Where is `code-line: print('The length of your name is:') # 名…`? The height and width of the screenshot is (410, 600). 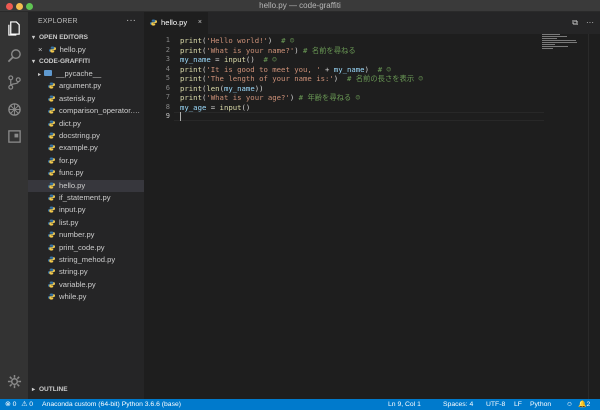 code-line: print('The length of your name is:') # 名… is located at coordinates (301, 78).